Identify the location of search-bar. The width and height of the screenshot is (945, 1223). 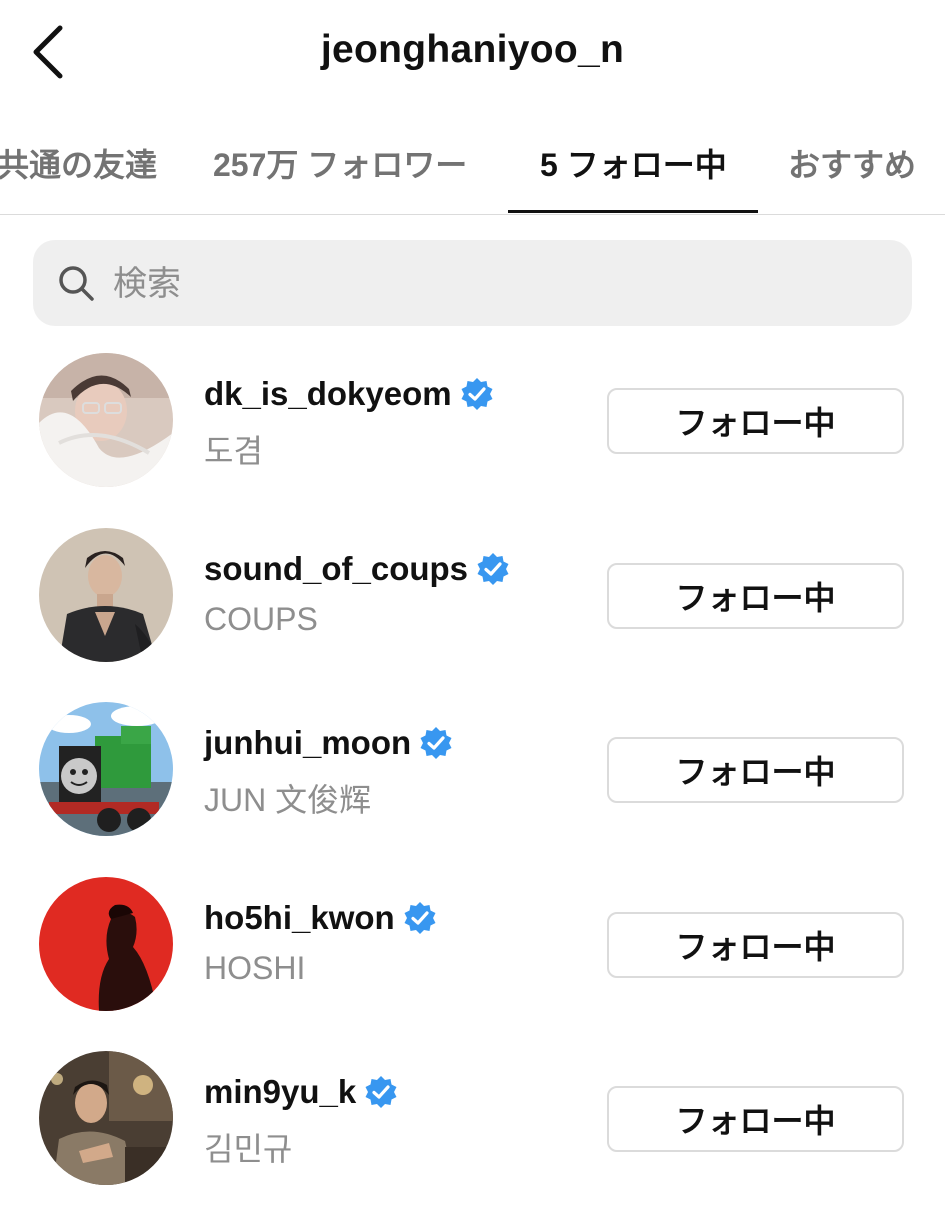
(472, 284).